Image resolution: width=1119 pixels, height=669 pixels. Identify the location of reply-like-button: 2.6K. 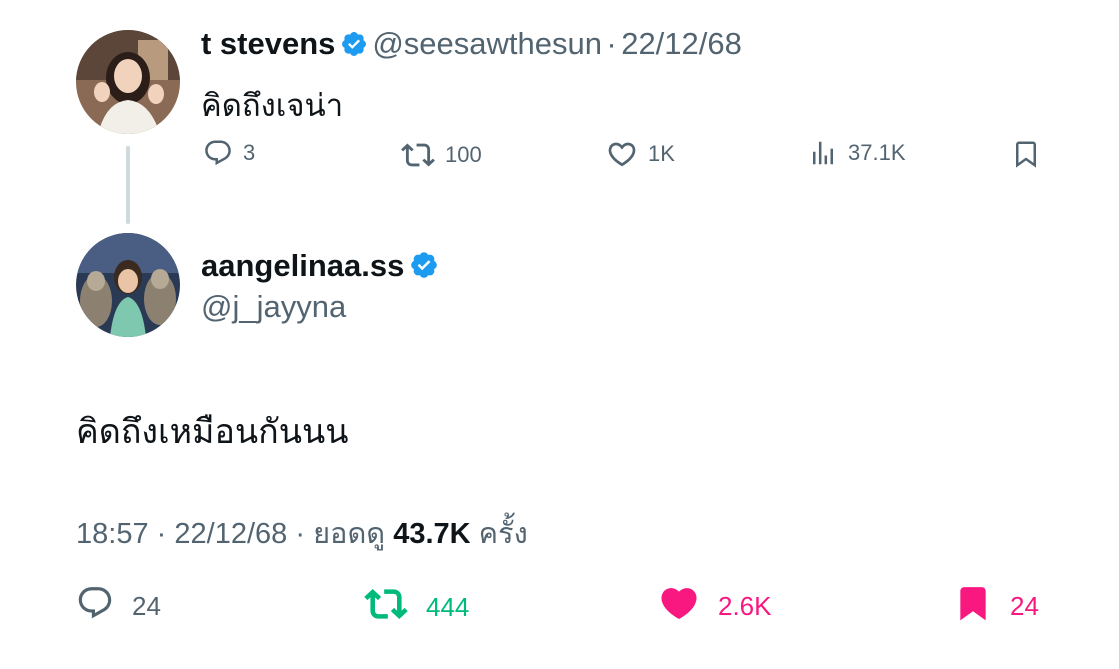
(715, 606).